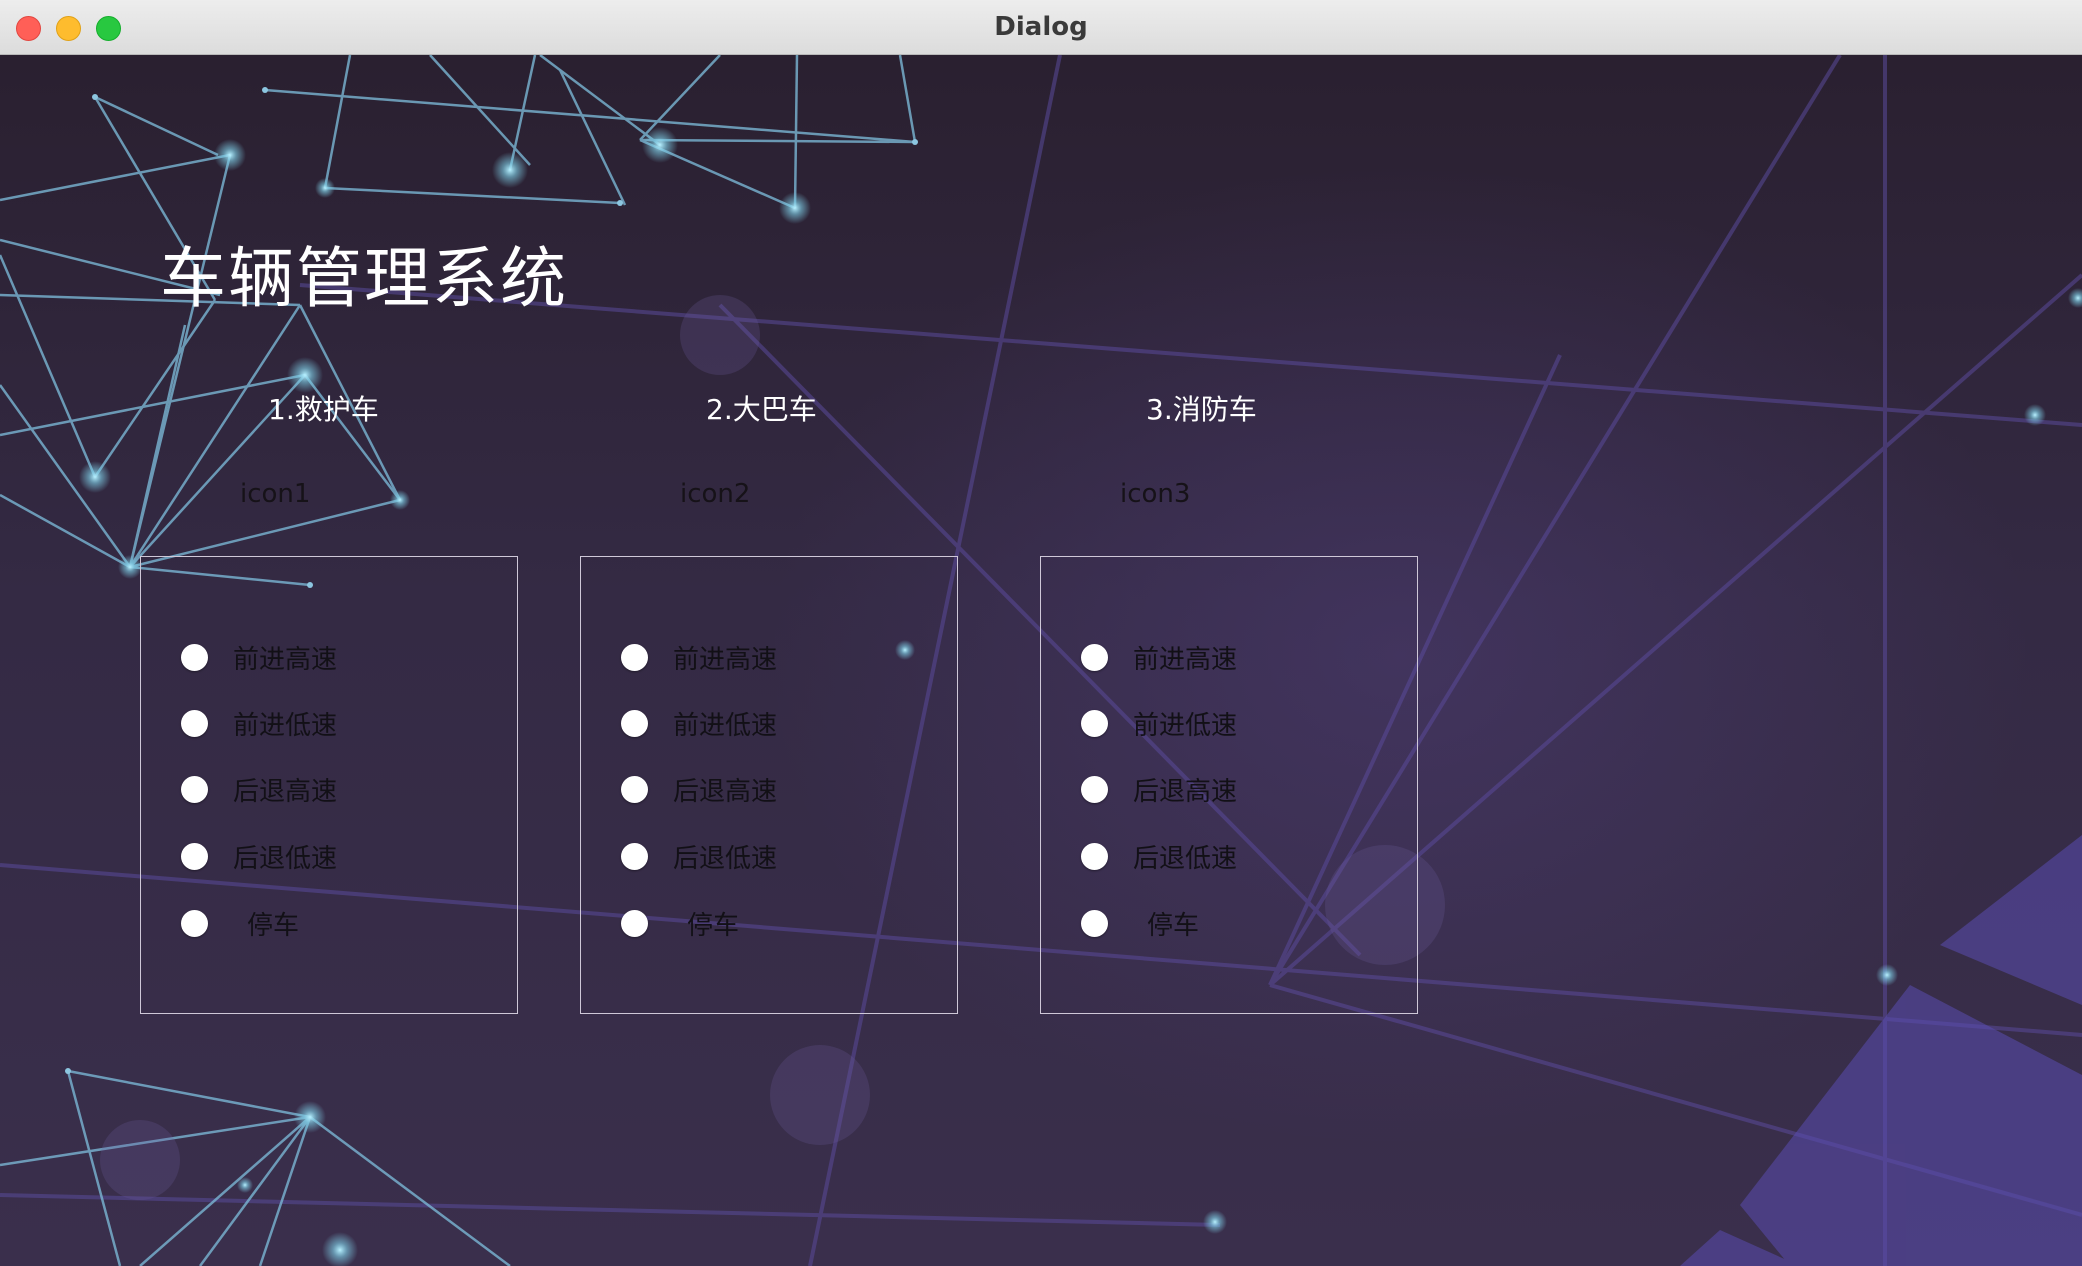 The height and width of the screenshot is (1266, 2082). I want to click on control-group-ambulance: 前进高速 前进低速 后退高速 后退低速 停车, so click(329, 785).